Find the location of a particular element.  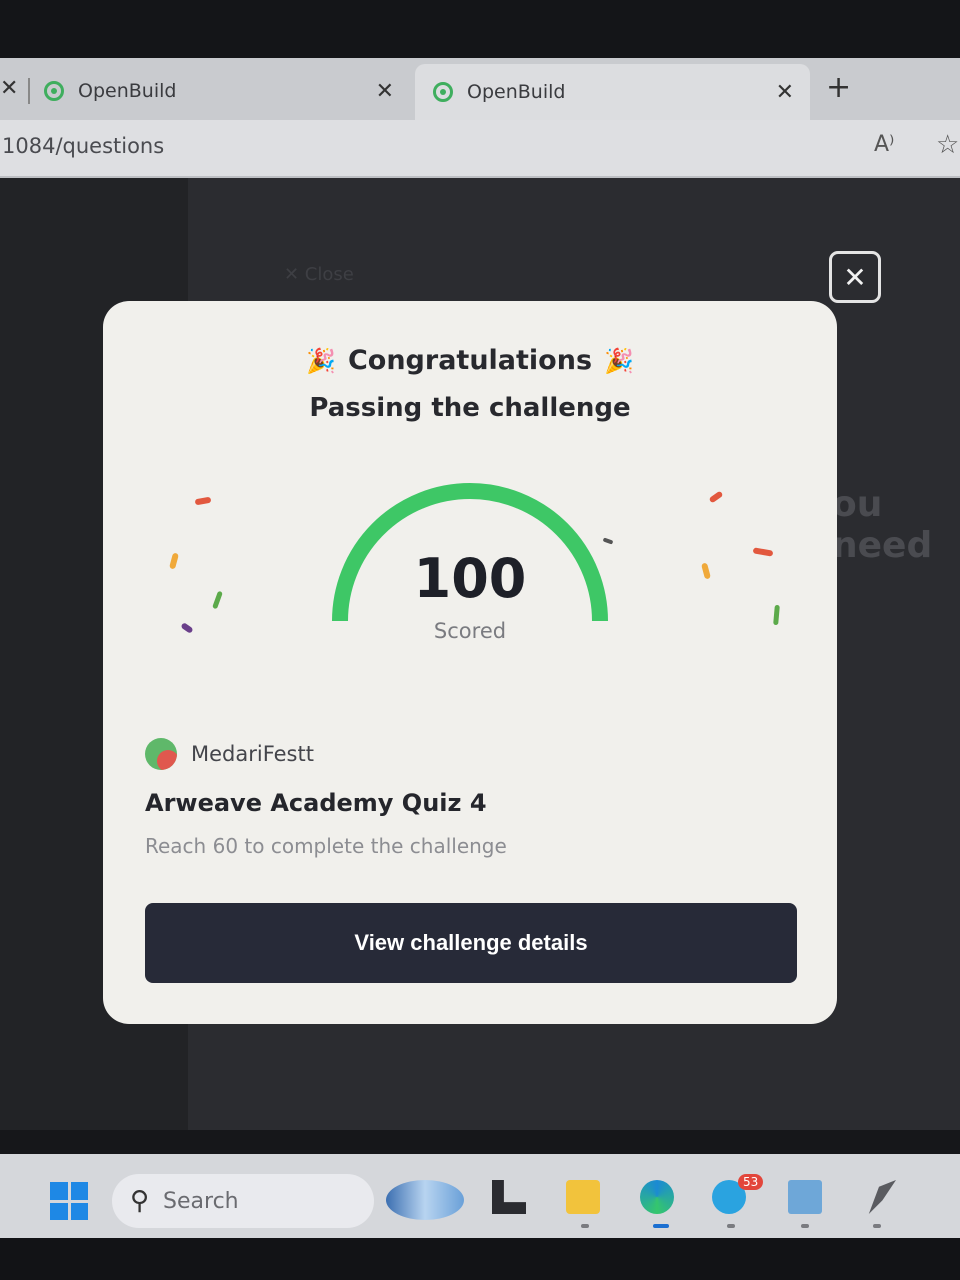

modal-subtitle: Passing the challenge is located at coordinates (470, 408).